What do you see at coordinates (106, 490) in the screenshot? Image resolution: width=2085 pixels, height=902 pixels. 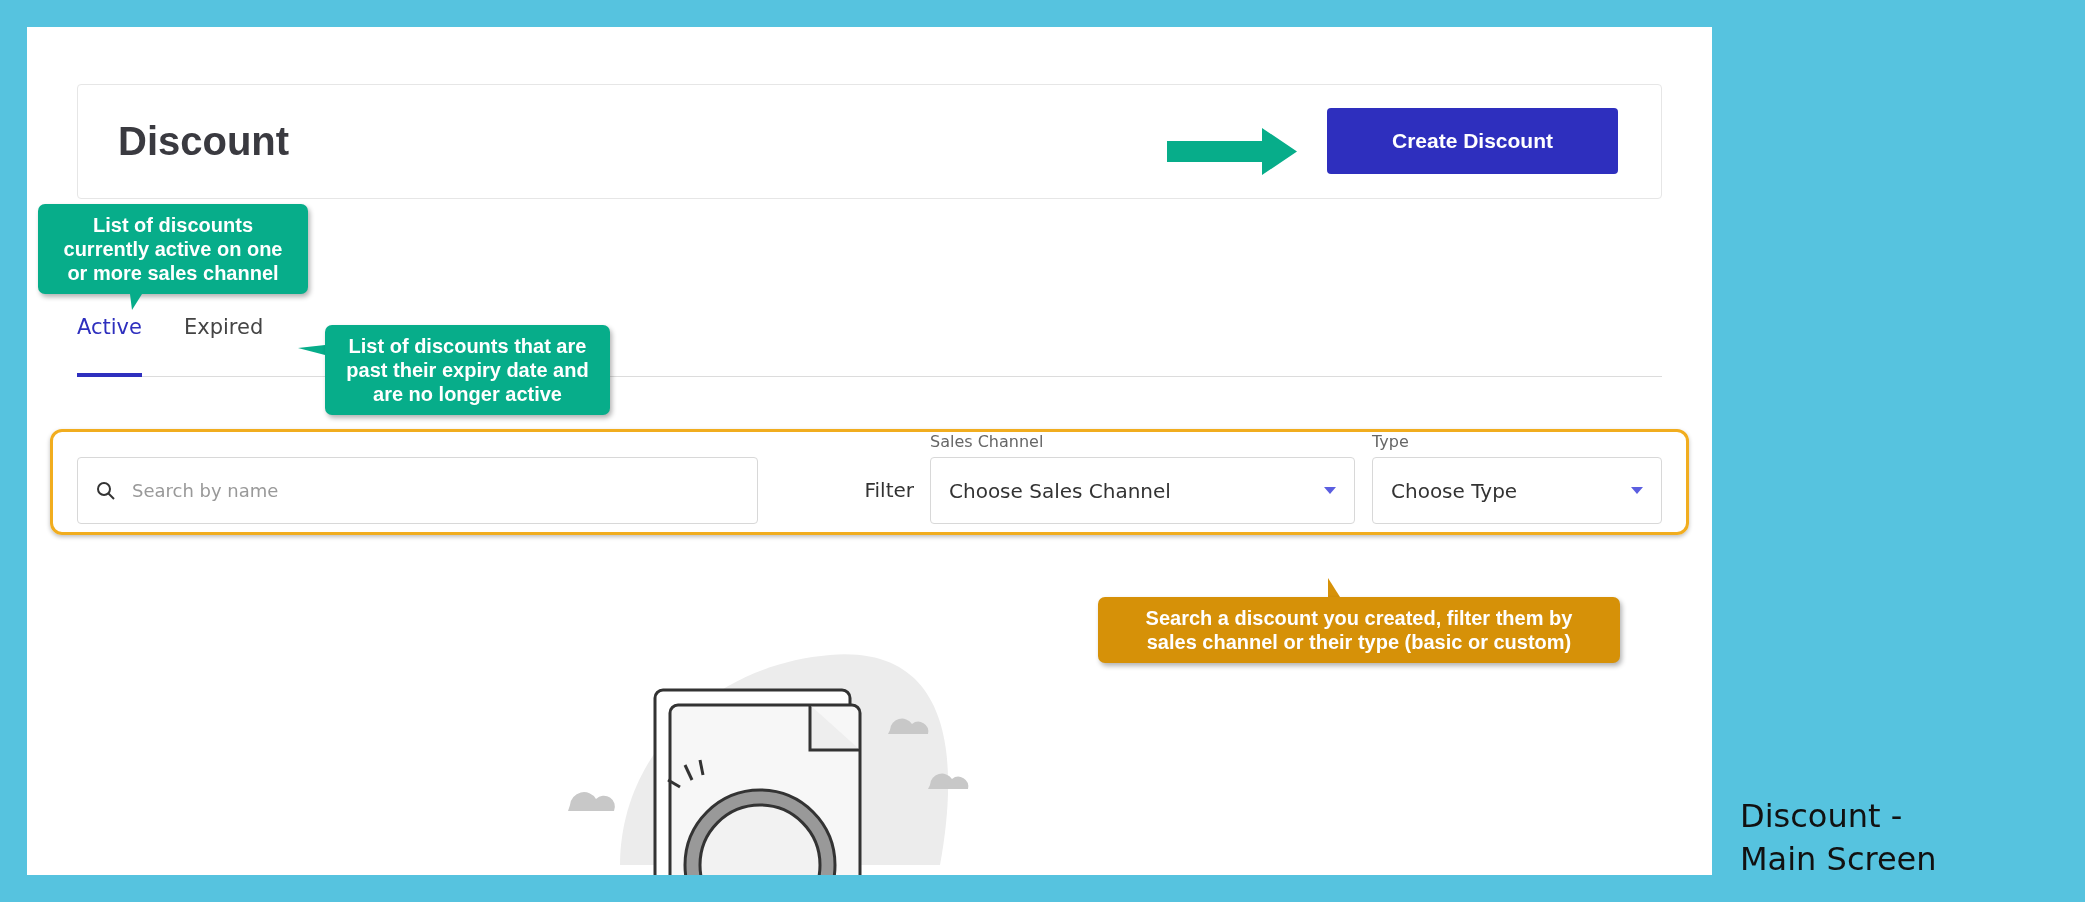 I see `search-icon` at bounding box center [106, 490].